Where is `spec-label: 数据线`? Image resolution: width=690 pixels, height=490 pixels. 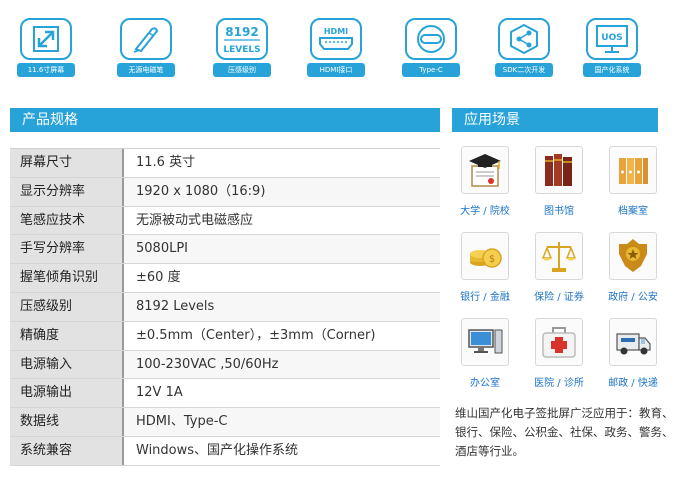 spec-label: 数据线 is located at coordinates (67, 422).